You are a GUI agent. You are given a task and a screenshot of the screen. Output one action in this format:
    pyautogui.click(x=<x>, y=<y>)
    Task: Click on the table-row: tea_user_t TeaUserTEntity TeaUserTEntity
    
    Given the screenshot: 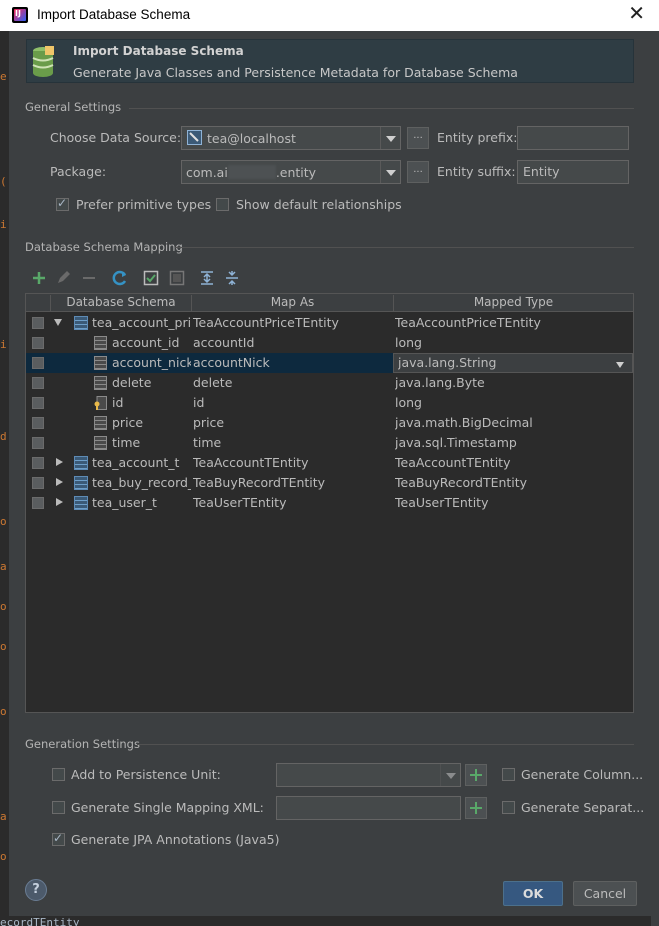 What is the action you would take?
    pyautogui.click(x=329, y=503)
    